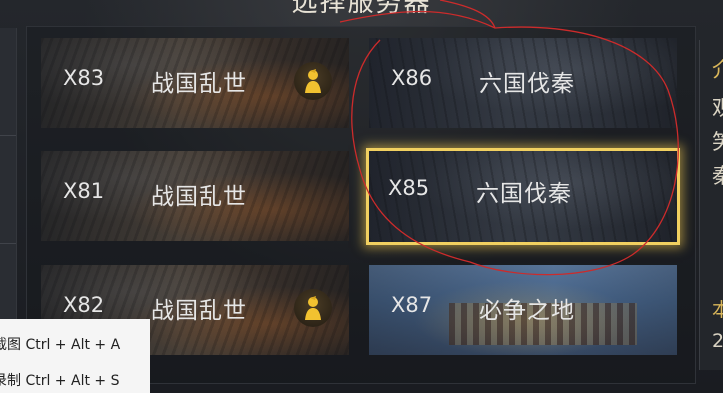  Describe the element at coordinates (717, 70) in the screenshot. I see `info-panel-heading: 介` at that location.